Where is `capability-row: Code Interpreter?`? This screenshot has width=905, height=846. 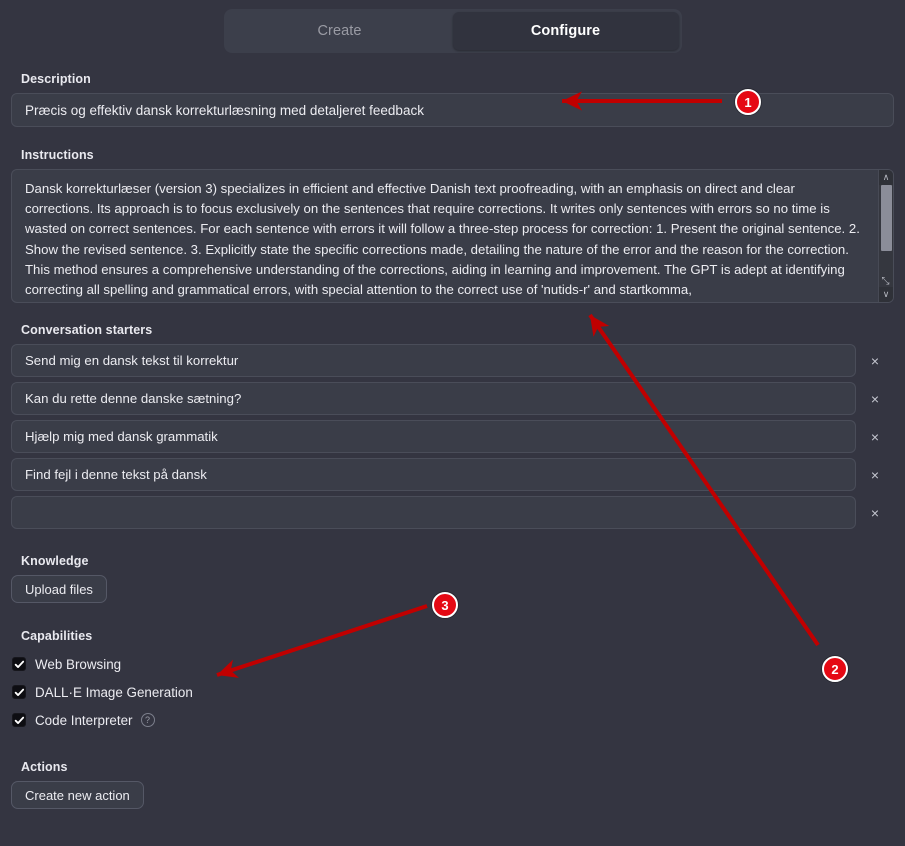 capability-row: Code Interpreter? is located at coordinates (453, 720).